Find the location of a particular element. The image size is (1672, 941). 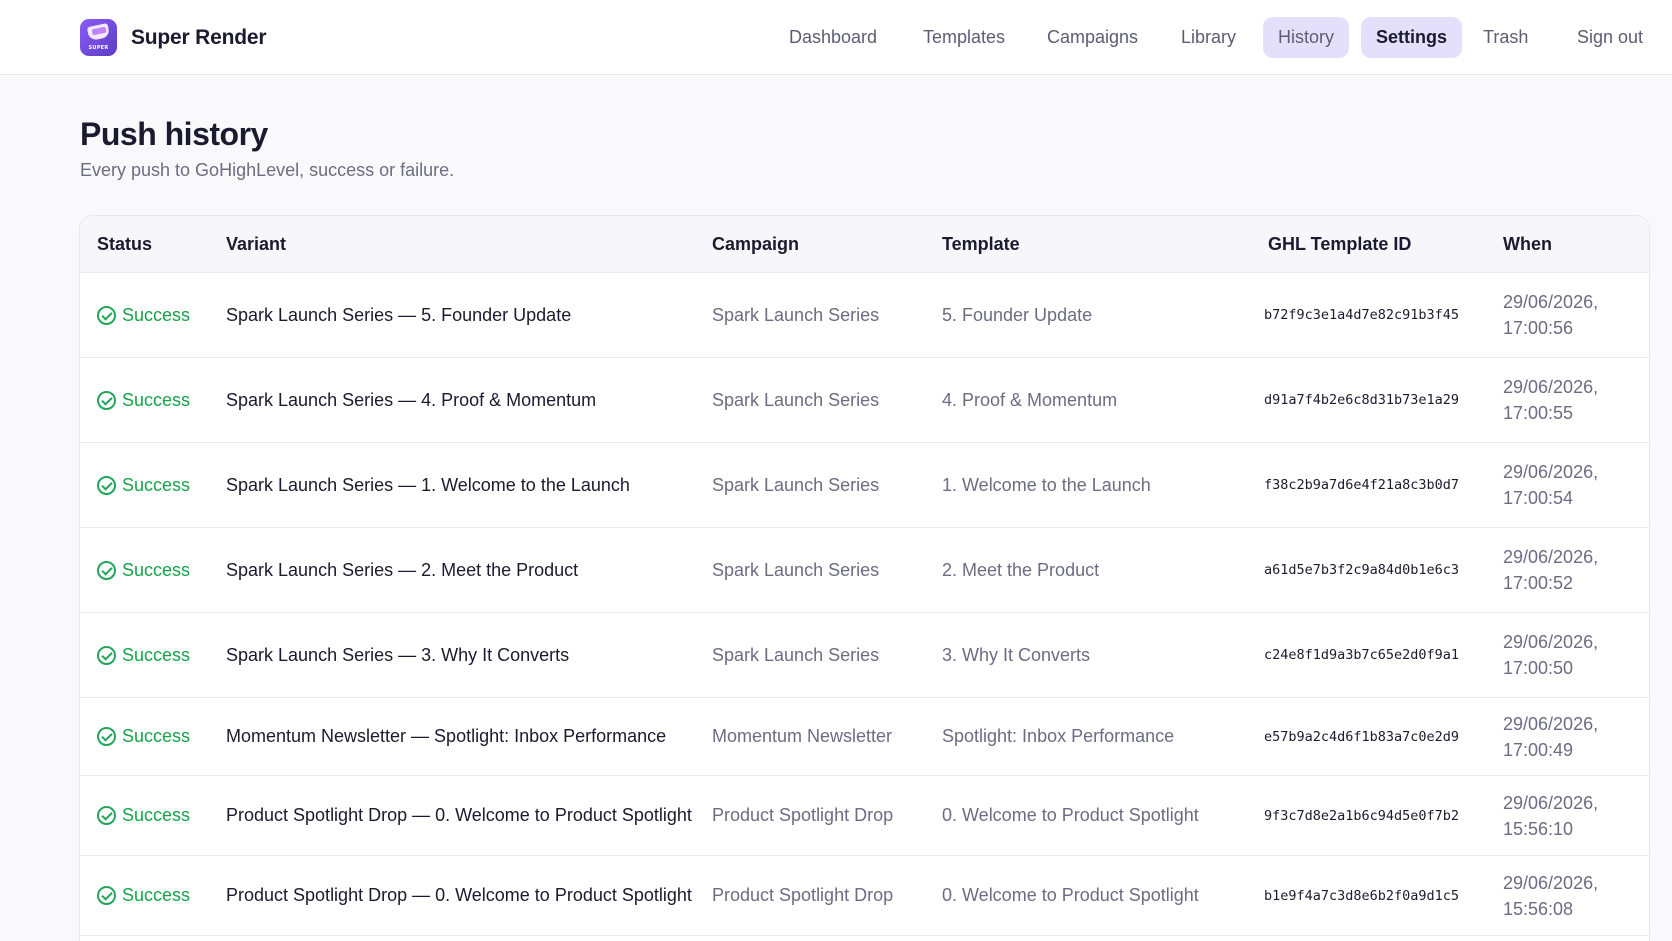

timestamp-cell: 29/06/2026, 17:00:50 is located at coordinates (1551, 655).